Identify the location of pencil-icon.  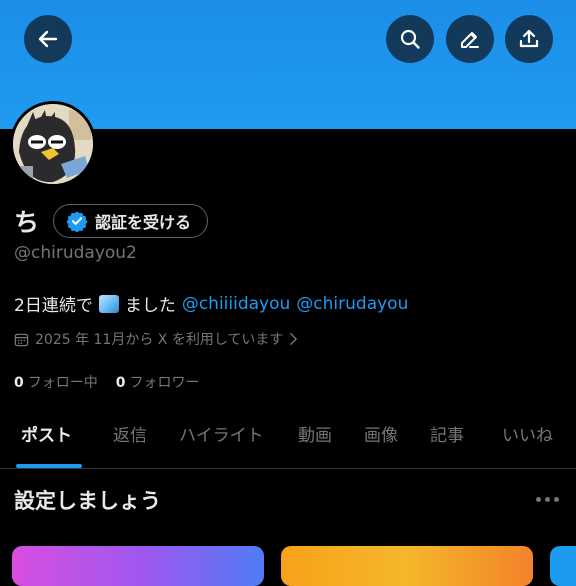
(470, 40).